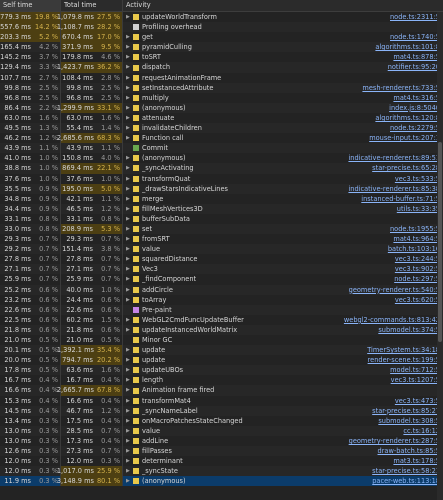 The width and height of the screenshot is (443, 500). I want to click on source-link: star-precise.ts:65:28, so click(407, 168).